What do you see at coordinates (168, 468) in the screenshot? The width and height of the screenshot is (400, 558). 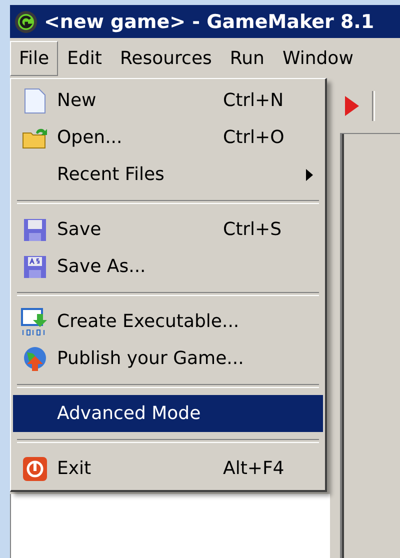 I see `menu-item: Exit Alt+F4` at bounding box center [168, 468].